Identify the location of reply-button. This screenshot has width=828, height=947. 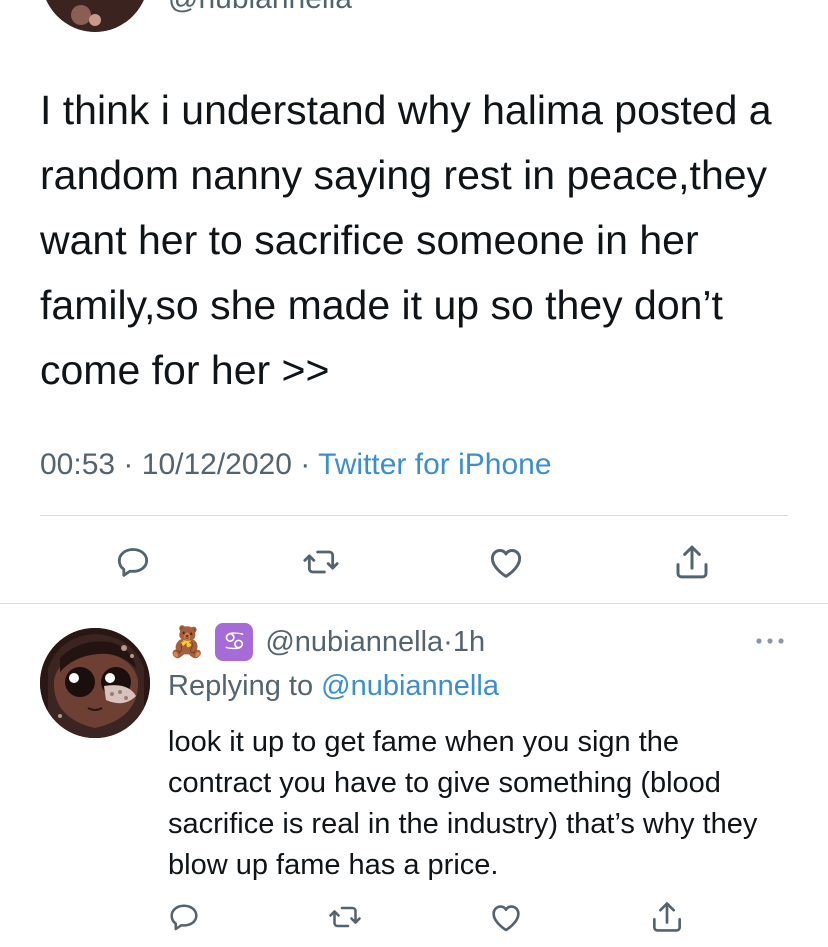
(133, 562).